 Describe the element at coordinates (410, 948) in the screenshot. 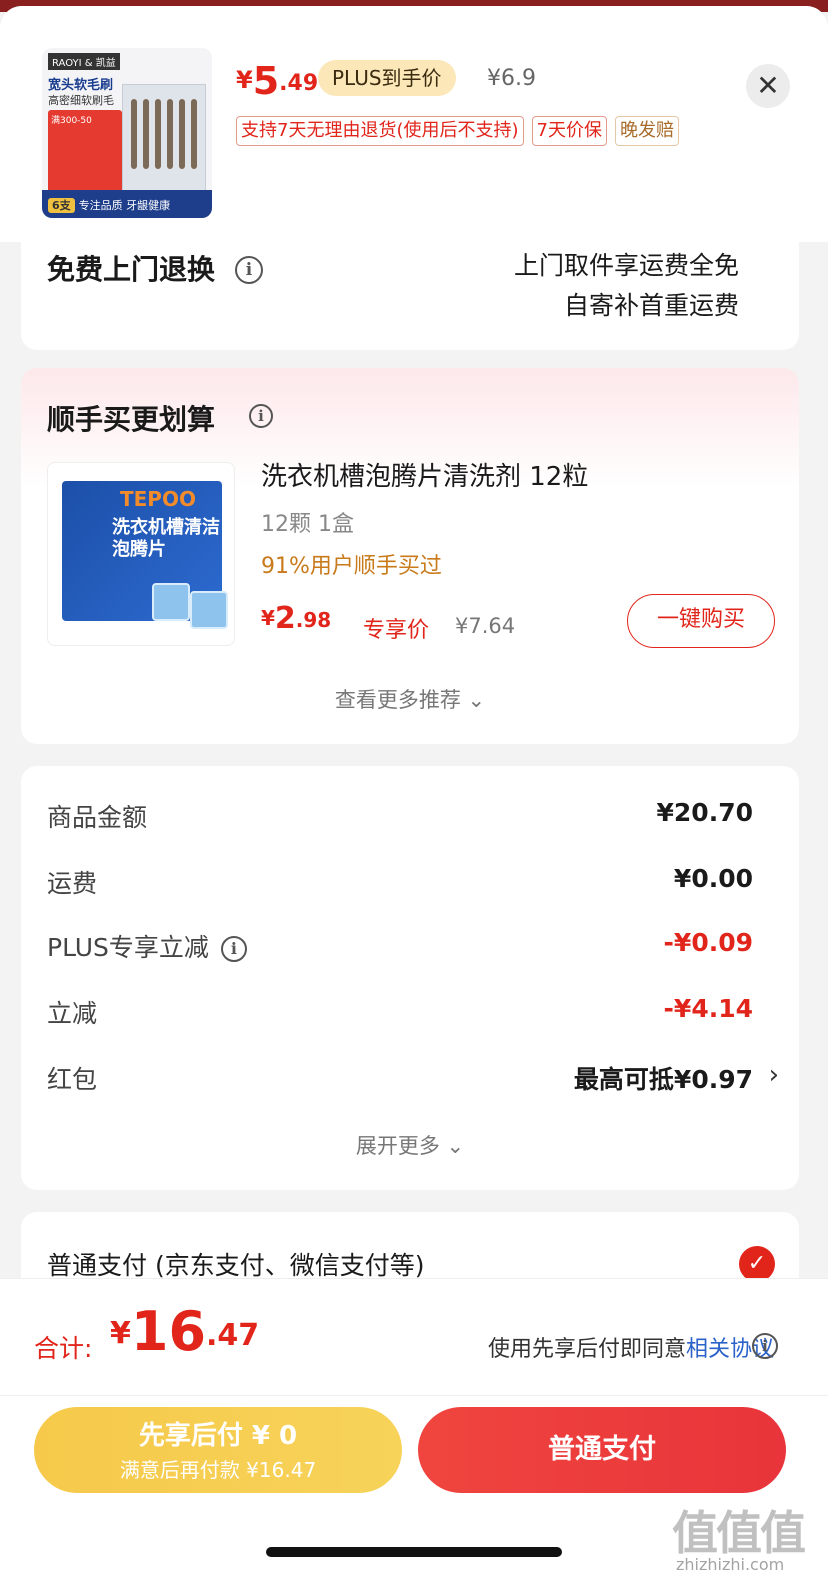

I see `summary-row-plus-discount: PLUS专享立减 i -¥0.09` at that location.